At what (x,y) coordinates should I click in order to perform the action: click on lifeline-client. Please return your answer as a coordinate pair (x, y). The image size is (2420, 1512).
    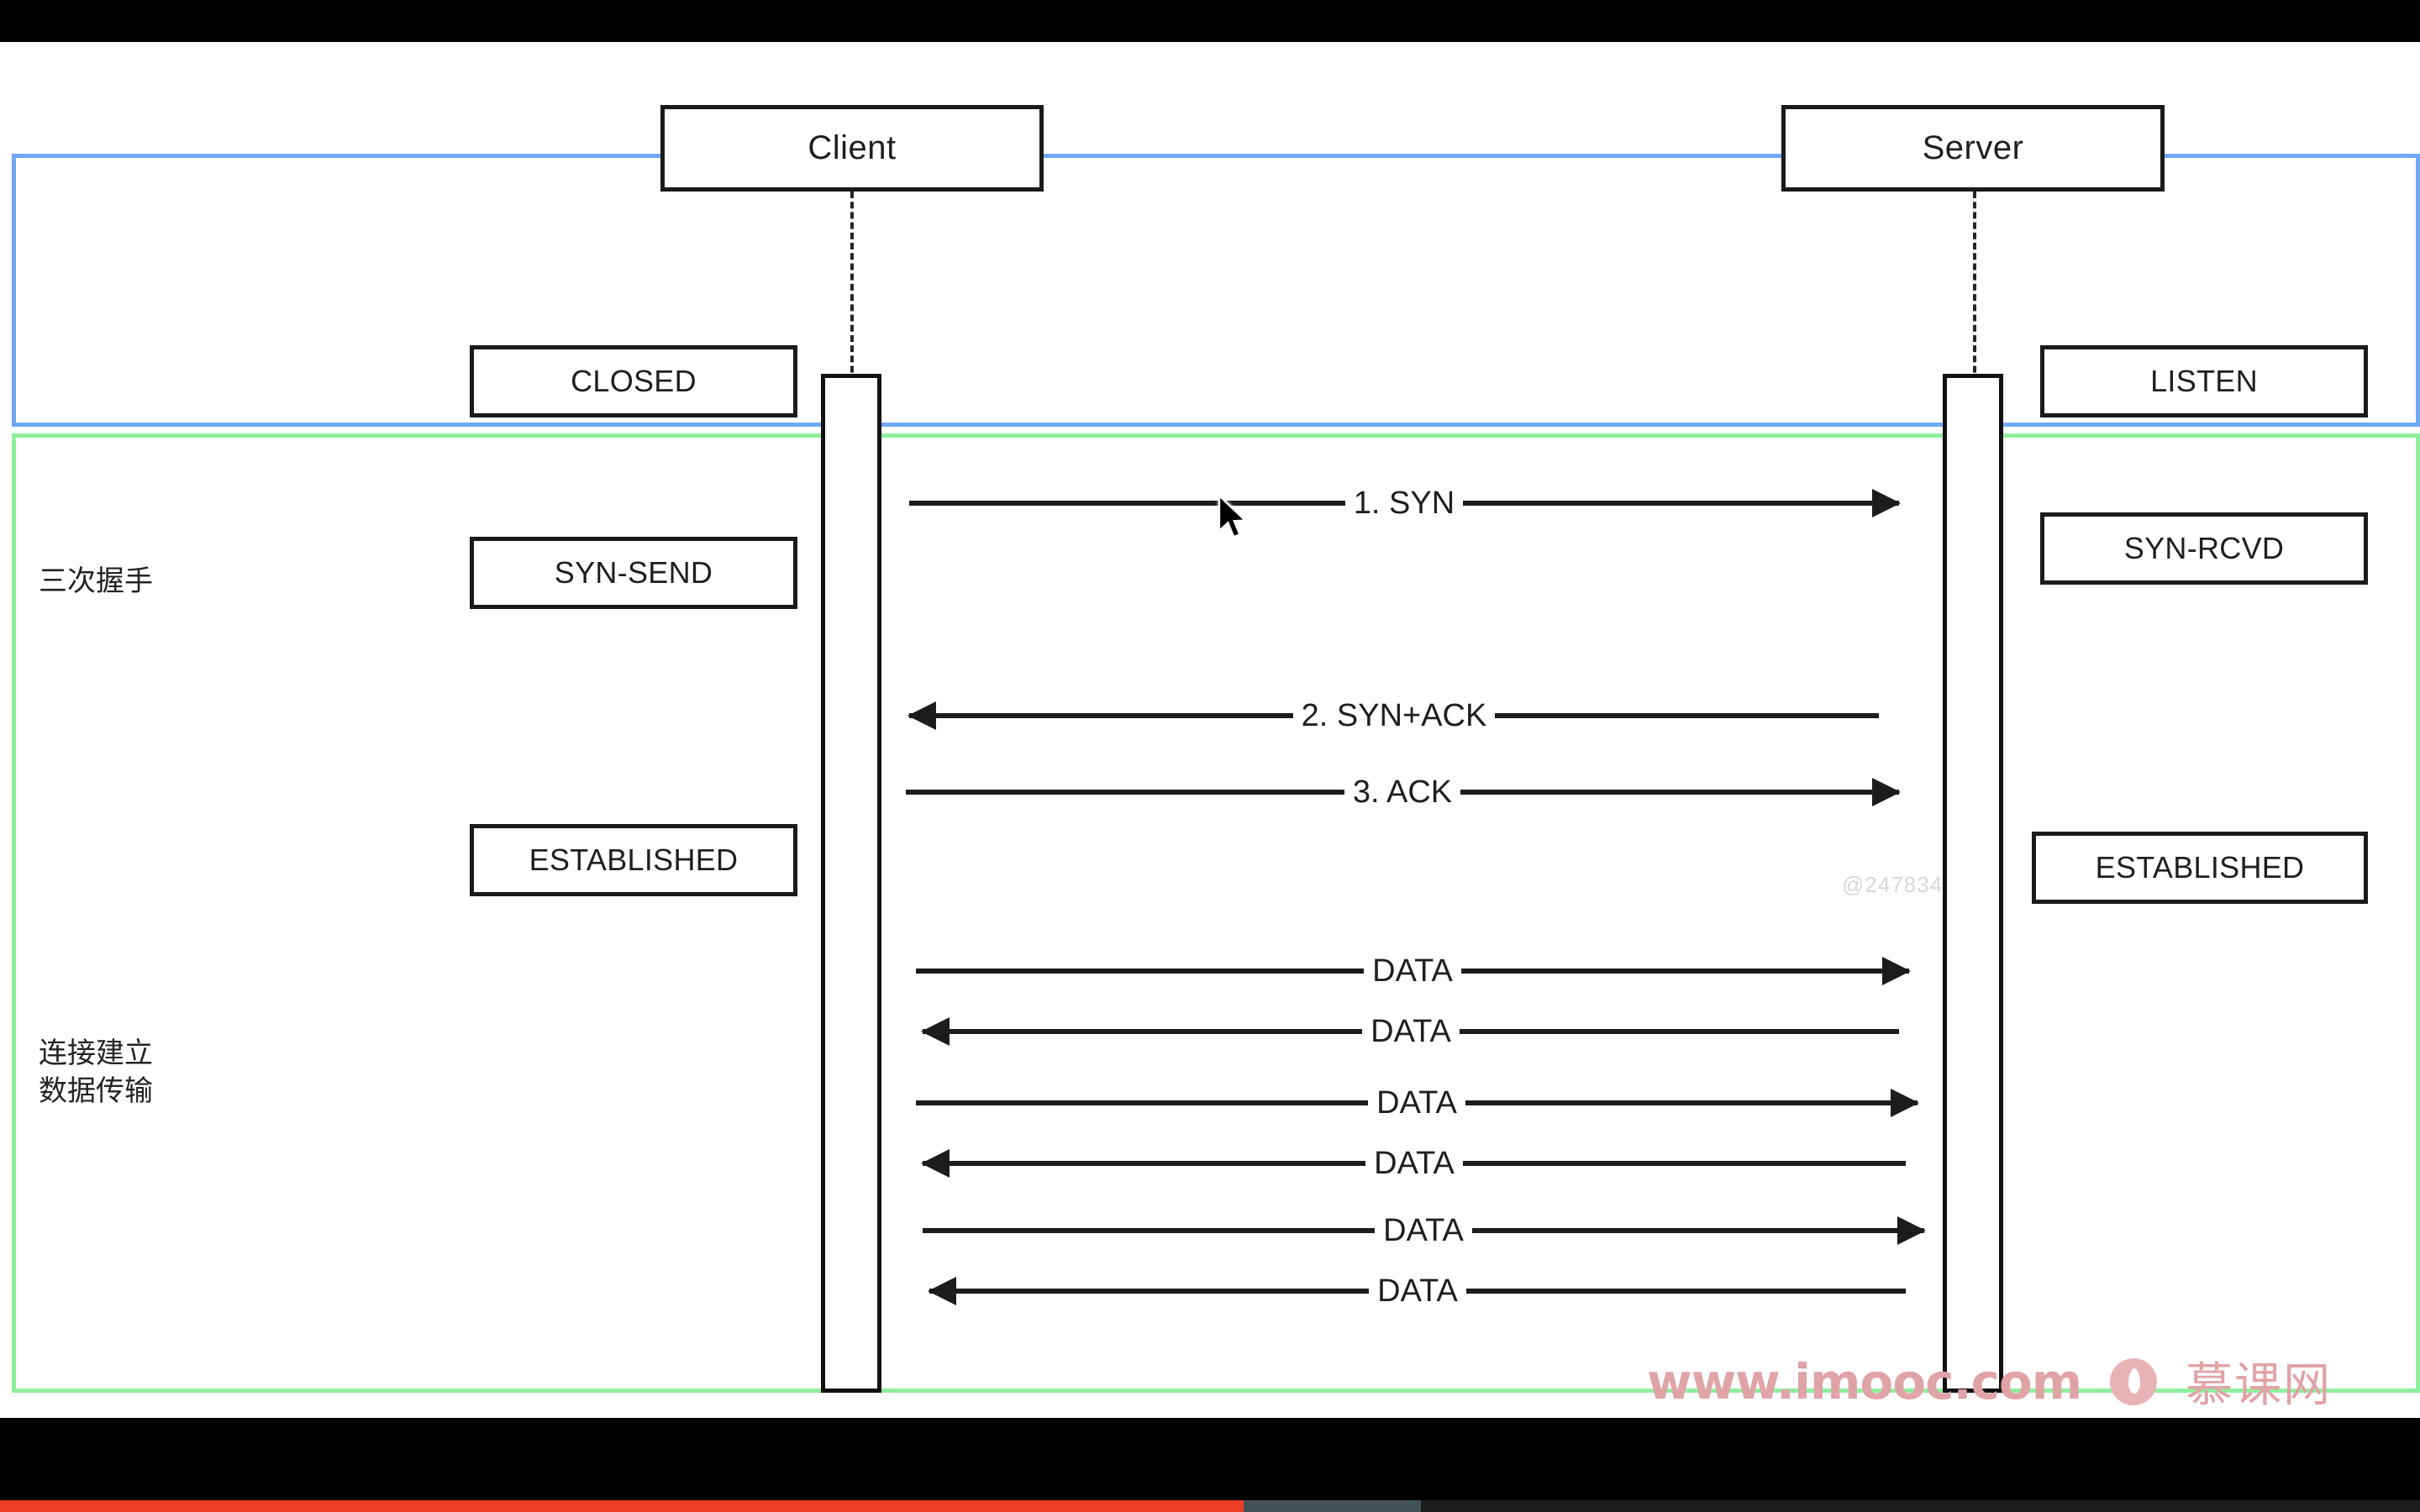
    Looking at the image, I should click on (852, 292).